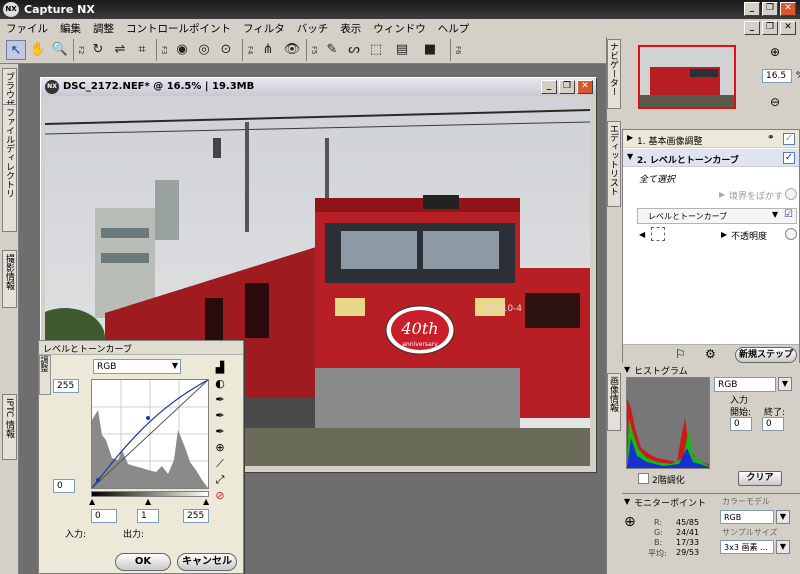 The image size is (800, 574). I want to click on black-point-input: 0, so click(104, 516).